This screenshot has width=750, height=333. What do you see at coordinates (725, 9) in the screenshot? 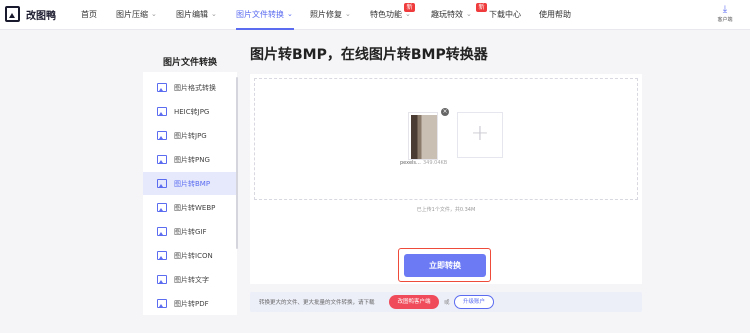
I see `download-icon: ⤓` at bounding box center [725, 9].